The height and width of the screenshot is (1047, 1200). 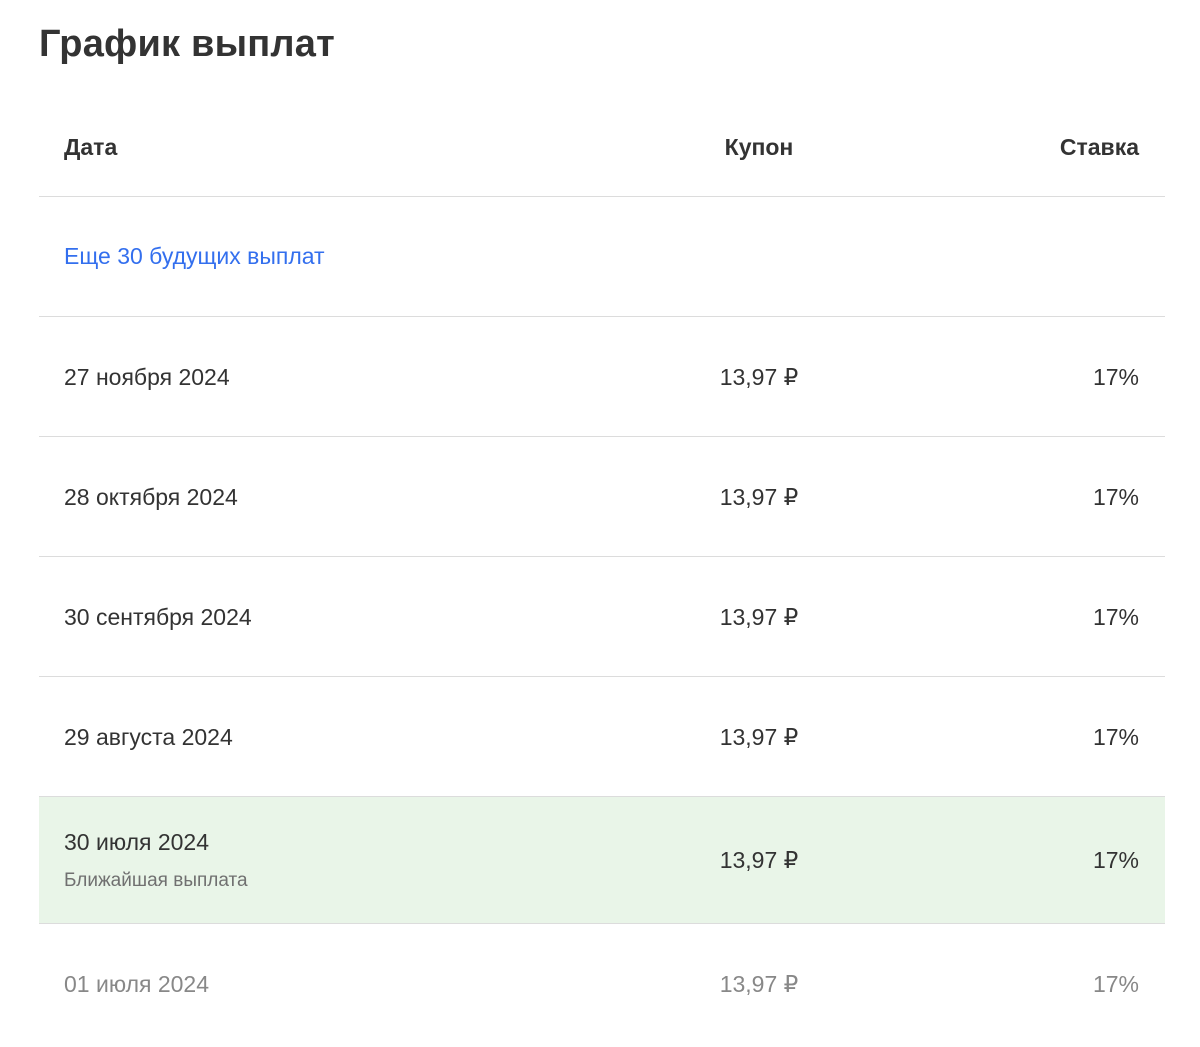 What do you see at coordinates (602, 984) in the screenshot?
I see `table-row-past-payment: 01 июля 2024 13,97 ₽ 17%` at bounding box center [602, 984].